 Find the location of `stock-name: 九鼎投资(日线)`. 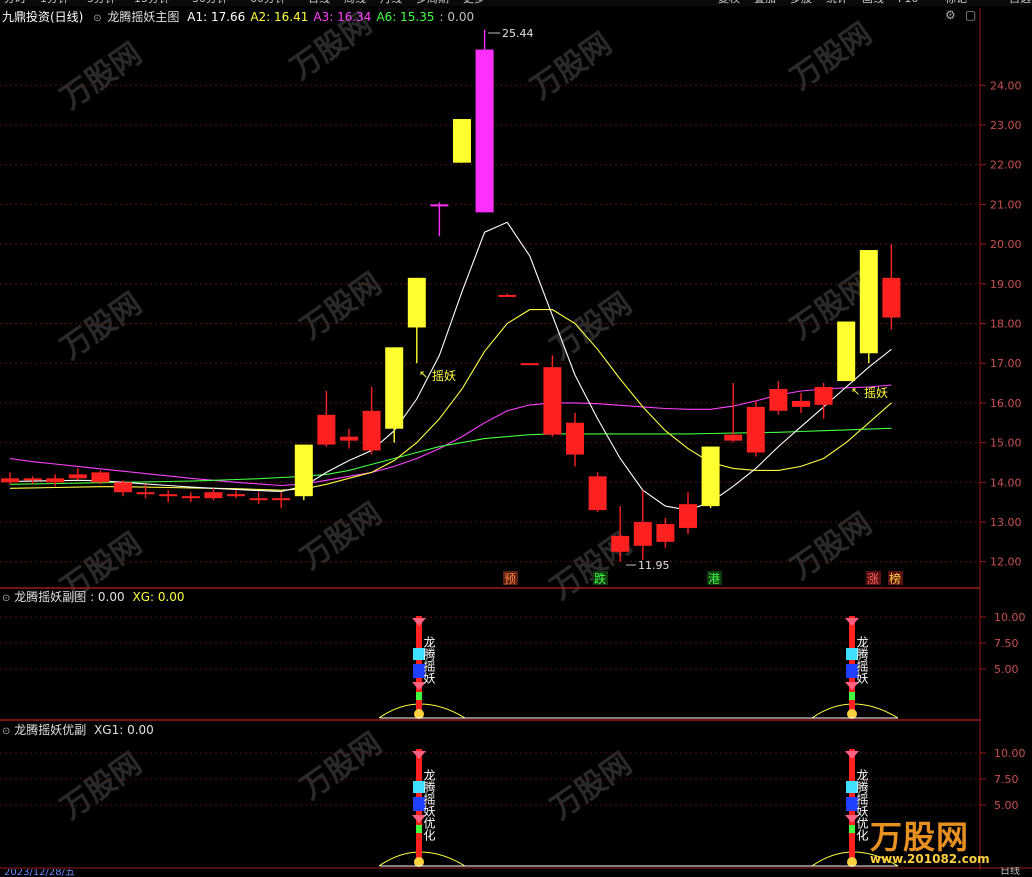

stock-name: 九鼎投资(日线) is located at coordinates (42, 17).